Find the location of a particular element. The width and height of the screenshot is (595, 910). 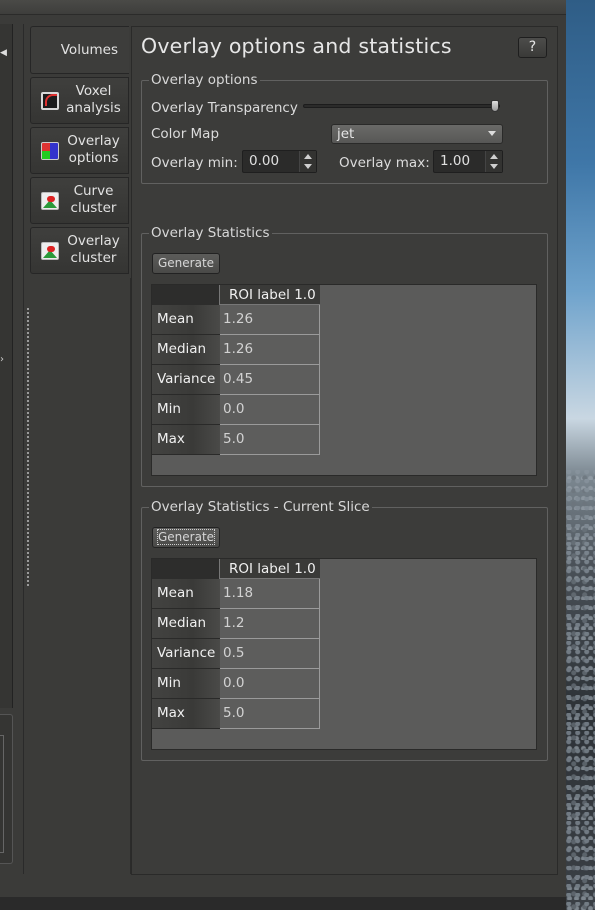

transparency-label: Overlay Transparency is located at coordinates (224, 108).